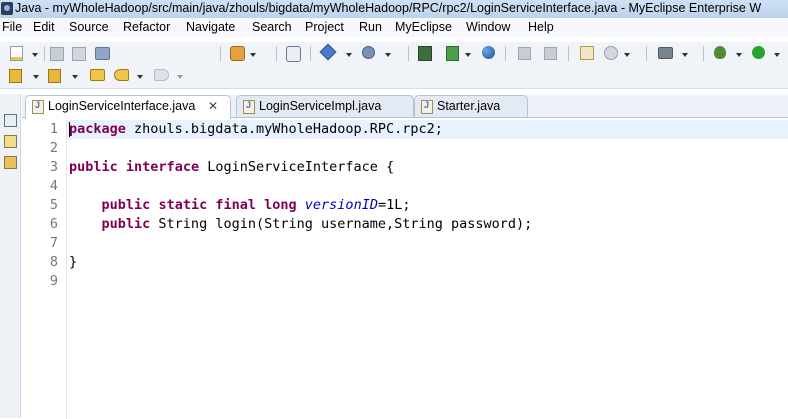 This screenshot has height=419, width=788. Describe the element at coordinates (272, 27) in the screenshot. I see `menu-search: Search` at that location.